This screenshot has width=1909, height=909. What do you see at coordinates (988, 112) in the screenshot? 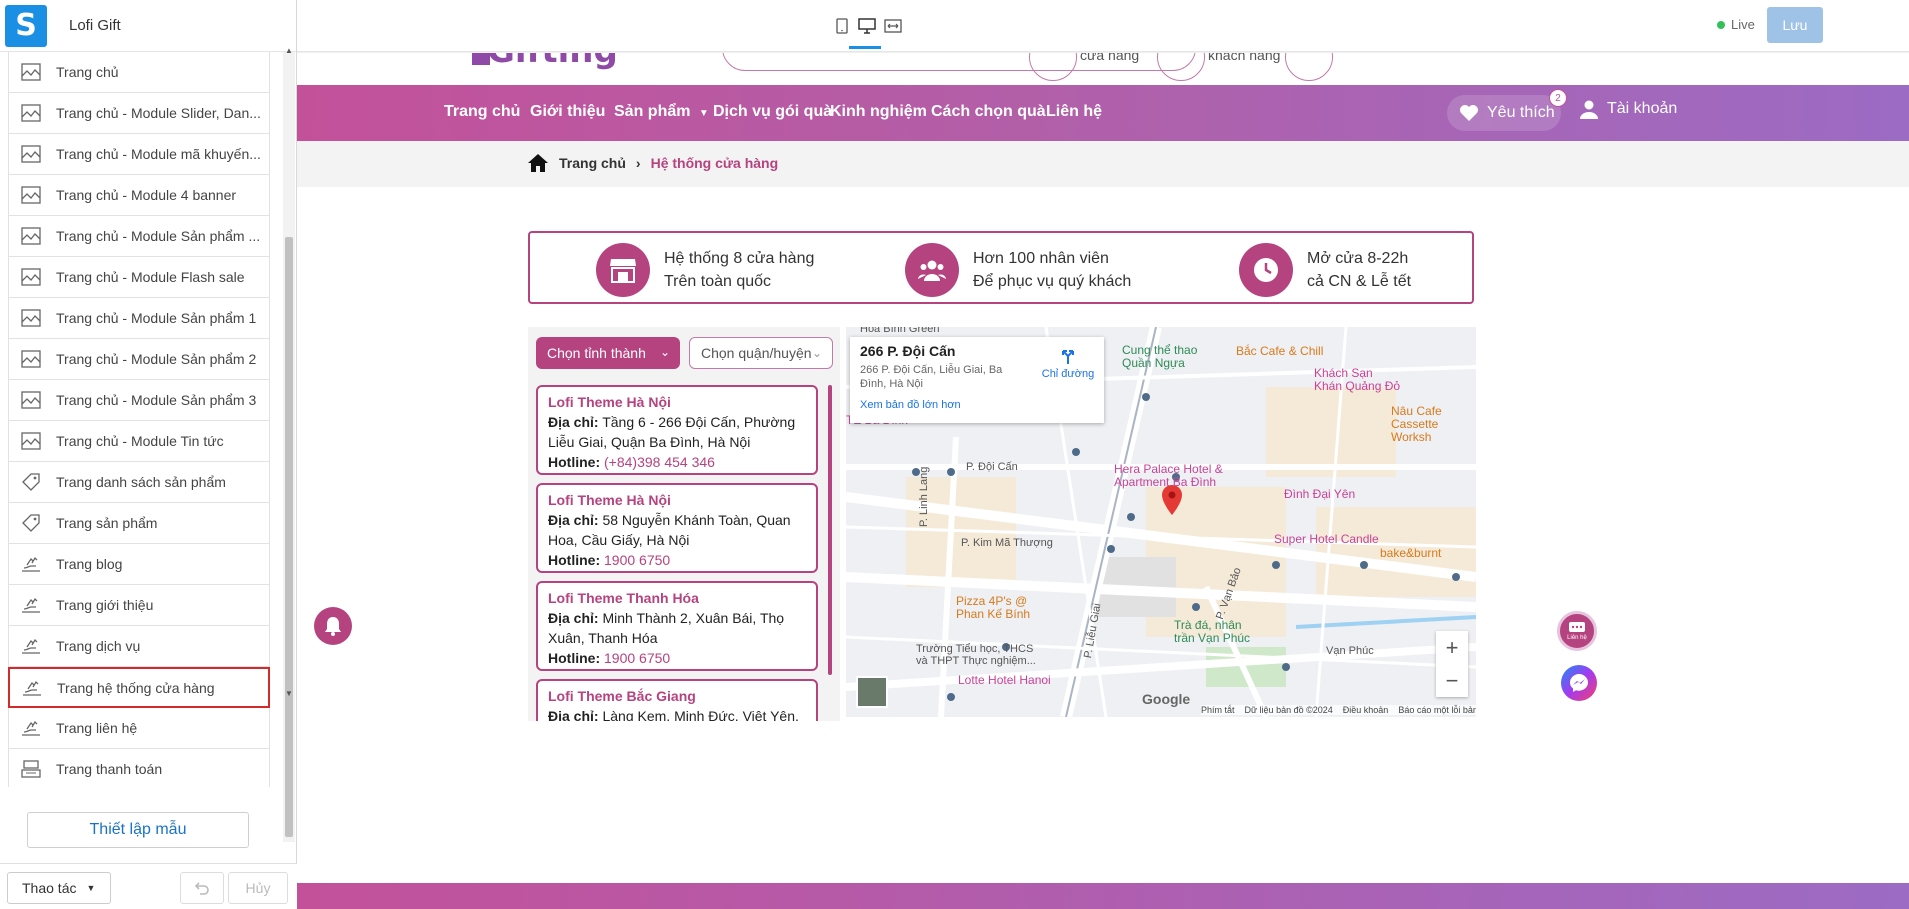
I see `nav-gift-guide: Cách chọn quà` at bounding box center [988, 112].